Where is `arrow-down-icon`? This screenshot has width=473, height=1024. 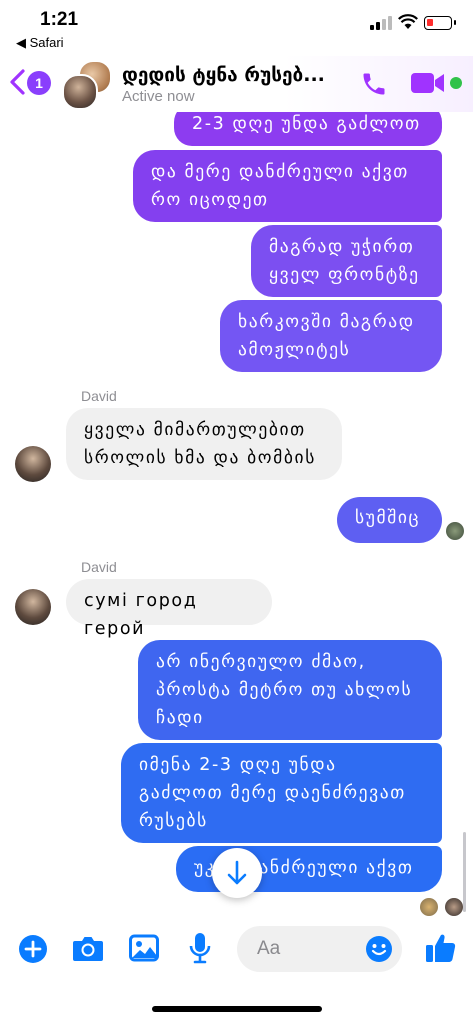
arrow-down-icon is located at coordinates (237, 872).